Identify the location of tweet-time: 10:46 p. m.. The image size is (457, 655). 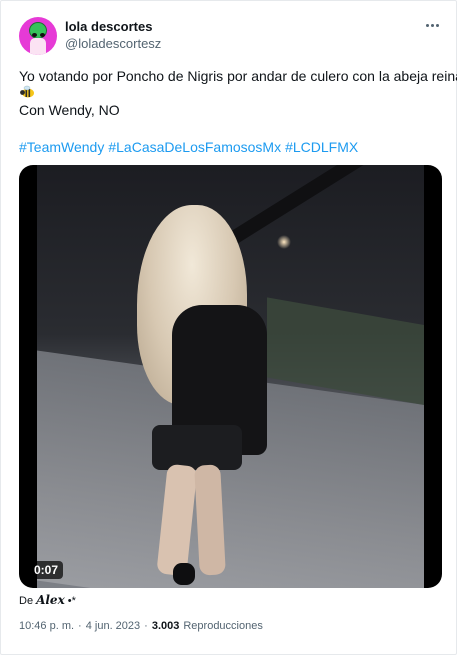
(46, 626).